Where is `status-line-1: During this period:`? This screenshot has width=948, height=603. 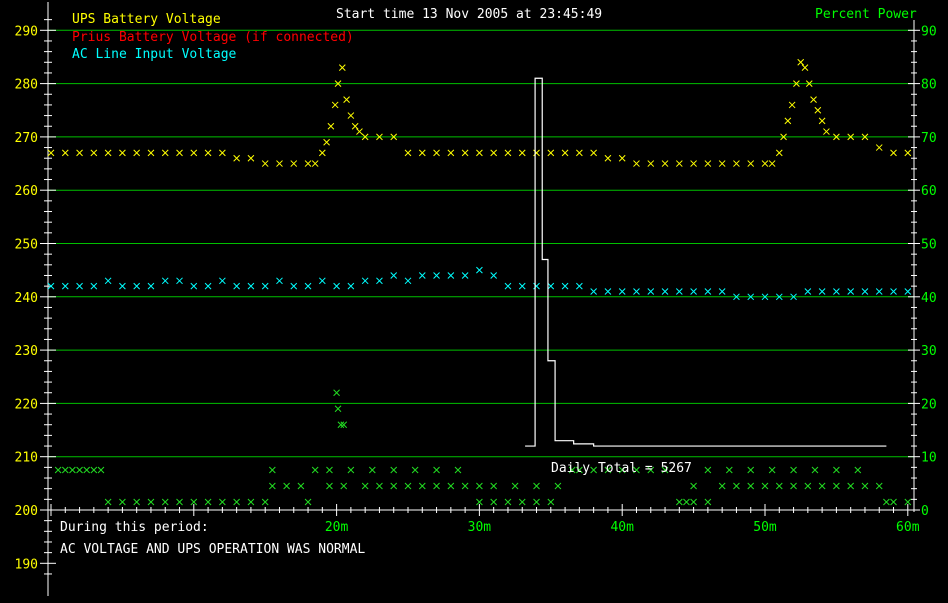
status-line-1: During this period: is located at coordinates (134, 527).